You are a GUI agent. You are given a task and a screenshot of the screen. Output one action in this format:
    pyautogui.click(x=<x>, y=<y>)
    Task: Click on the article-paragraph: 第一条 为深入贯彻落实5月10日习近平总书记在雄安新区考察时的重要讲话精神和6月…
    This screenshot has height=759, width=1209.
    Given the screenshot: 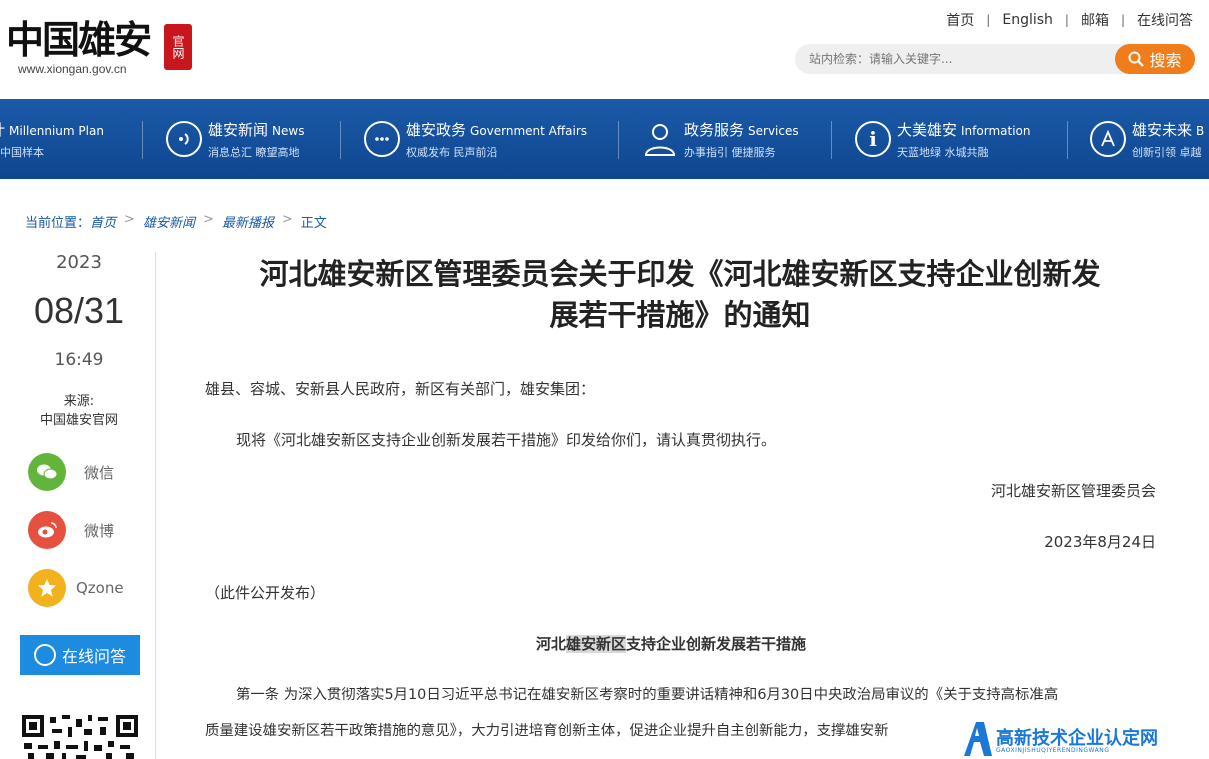 What is the action you would take?
    pyautogui.click(x=647, y=695)
    